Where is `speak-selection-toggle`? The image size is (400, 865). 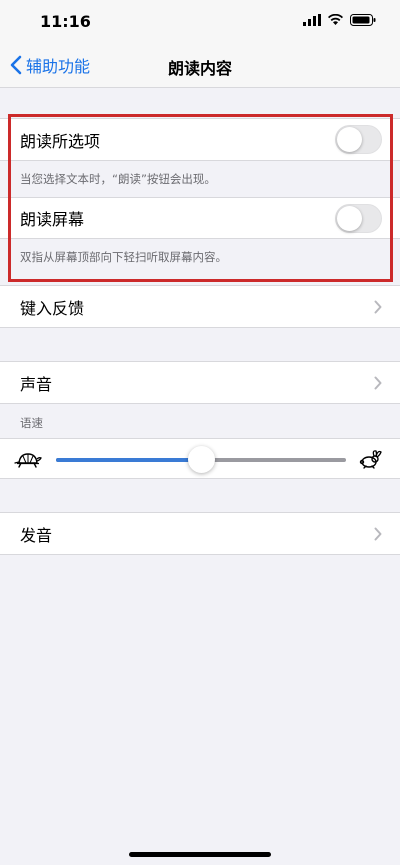
speak-selection-toggle is located at coordinates (358, 139).